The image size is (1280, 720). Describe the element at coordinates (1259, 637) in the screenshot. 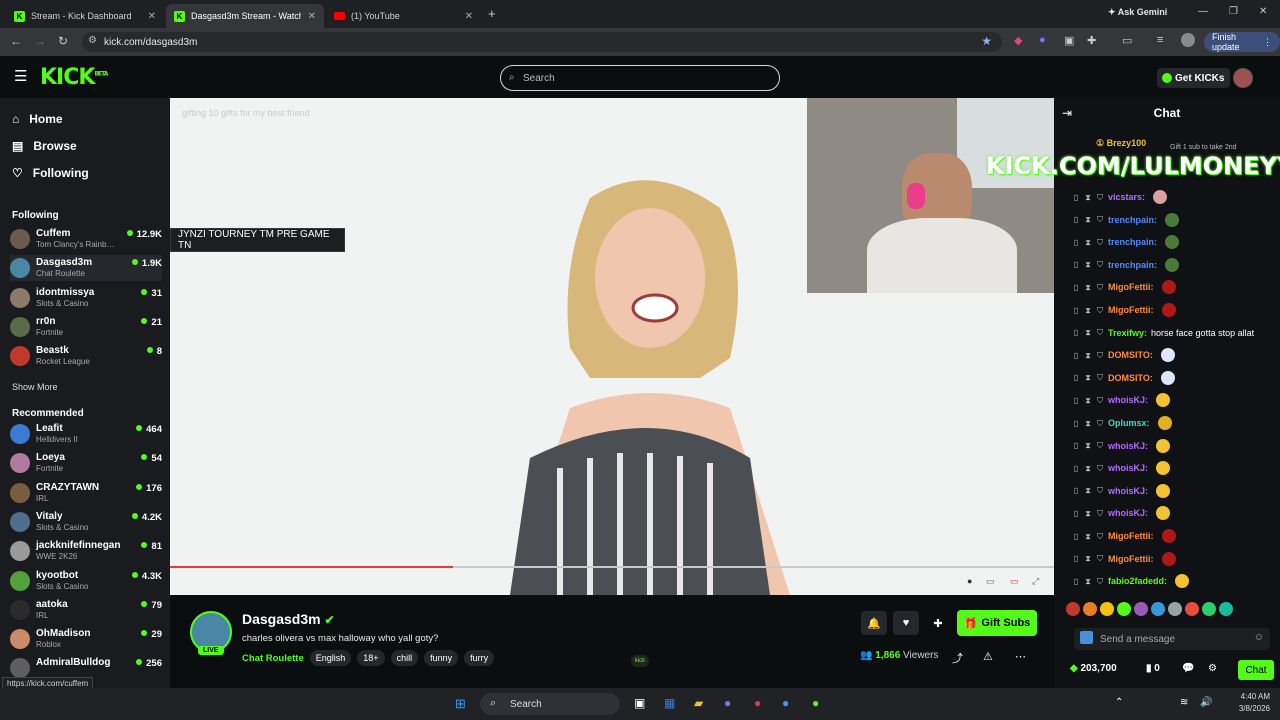

I see `emoji-icon: ☺` at that location.